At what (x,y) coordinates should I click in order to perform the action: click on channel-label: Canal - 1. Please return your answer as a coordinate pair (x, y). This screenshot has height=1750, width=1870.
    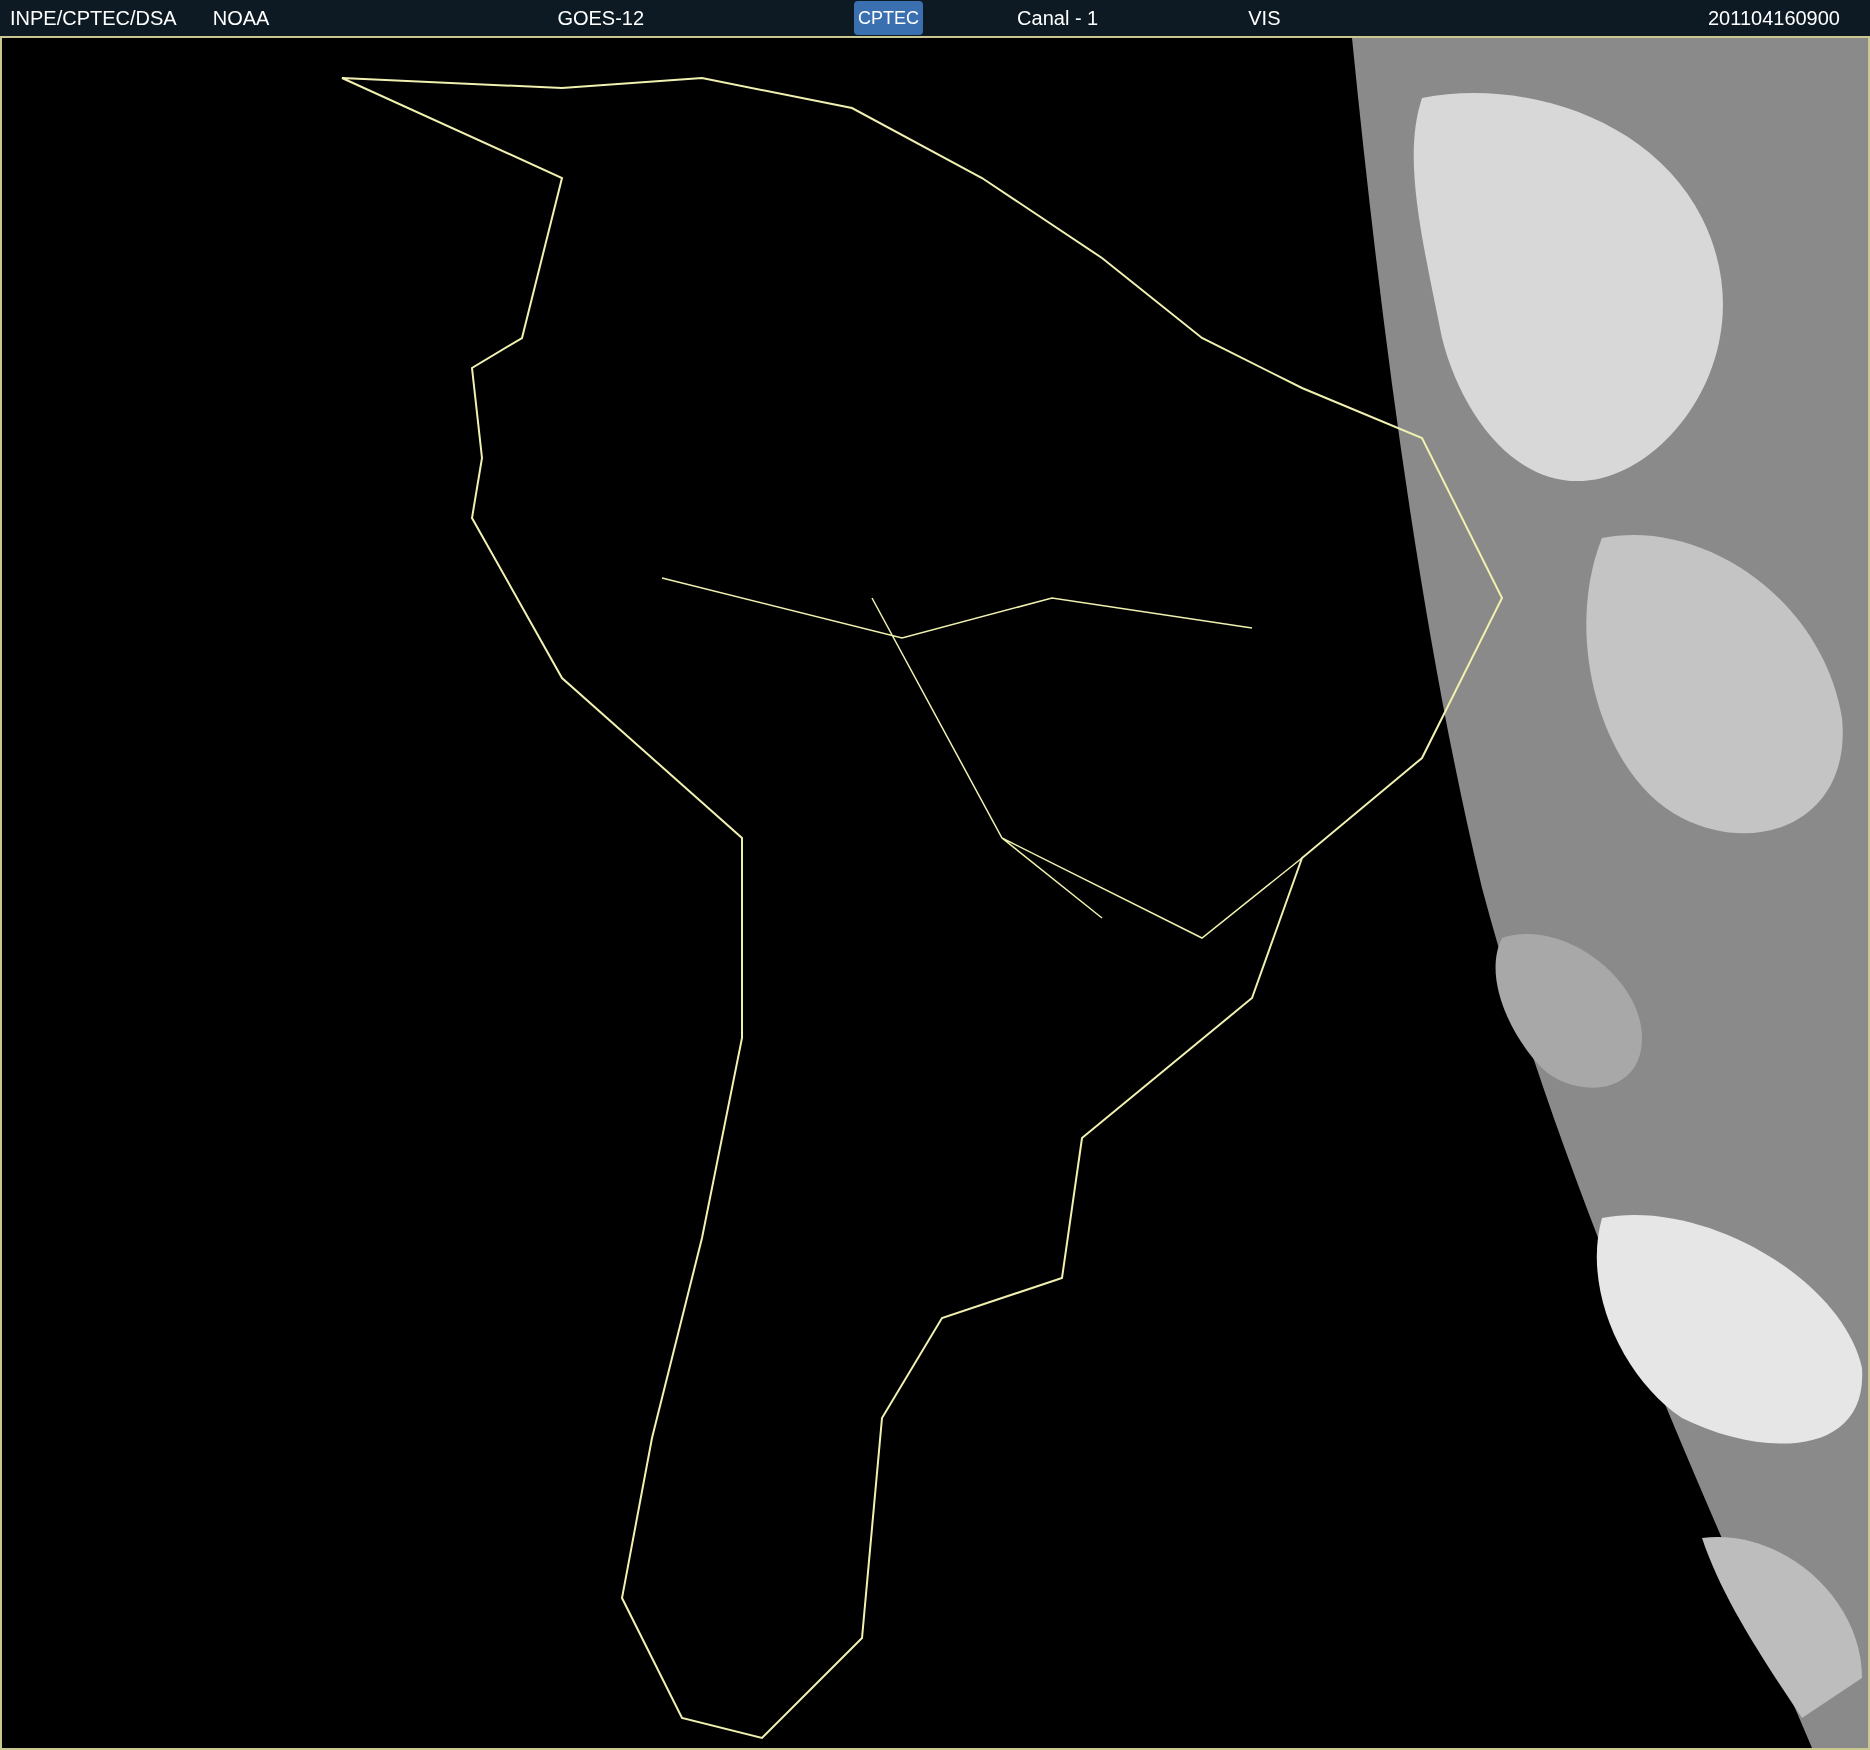
    Looking at the image, I should click on (1058, 18).